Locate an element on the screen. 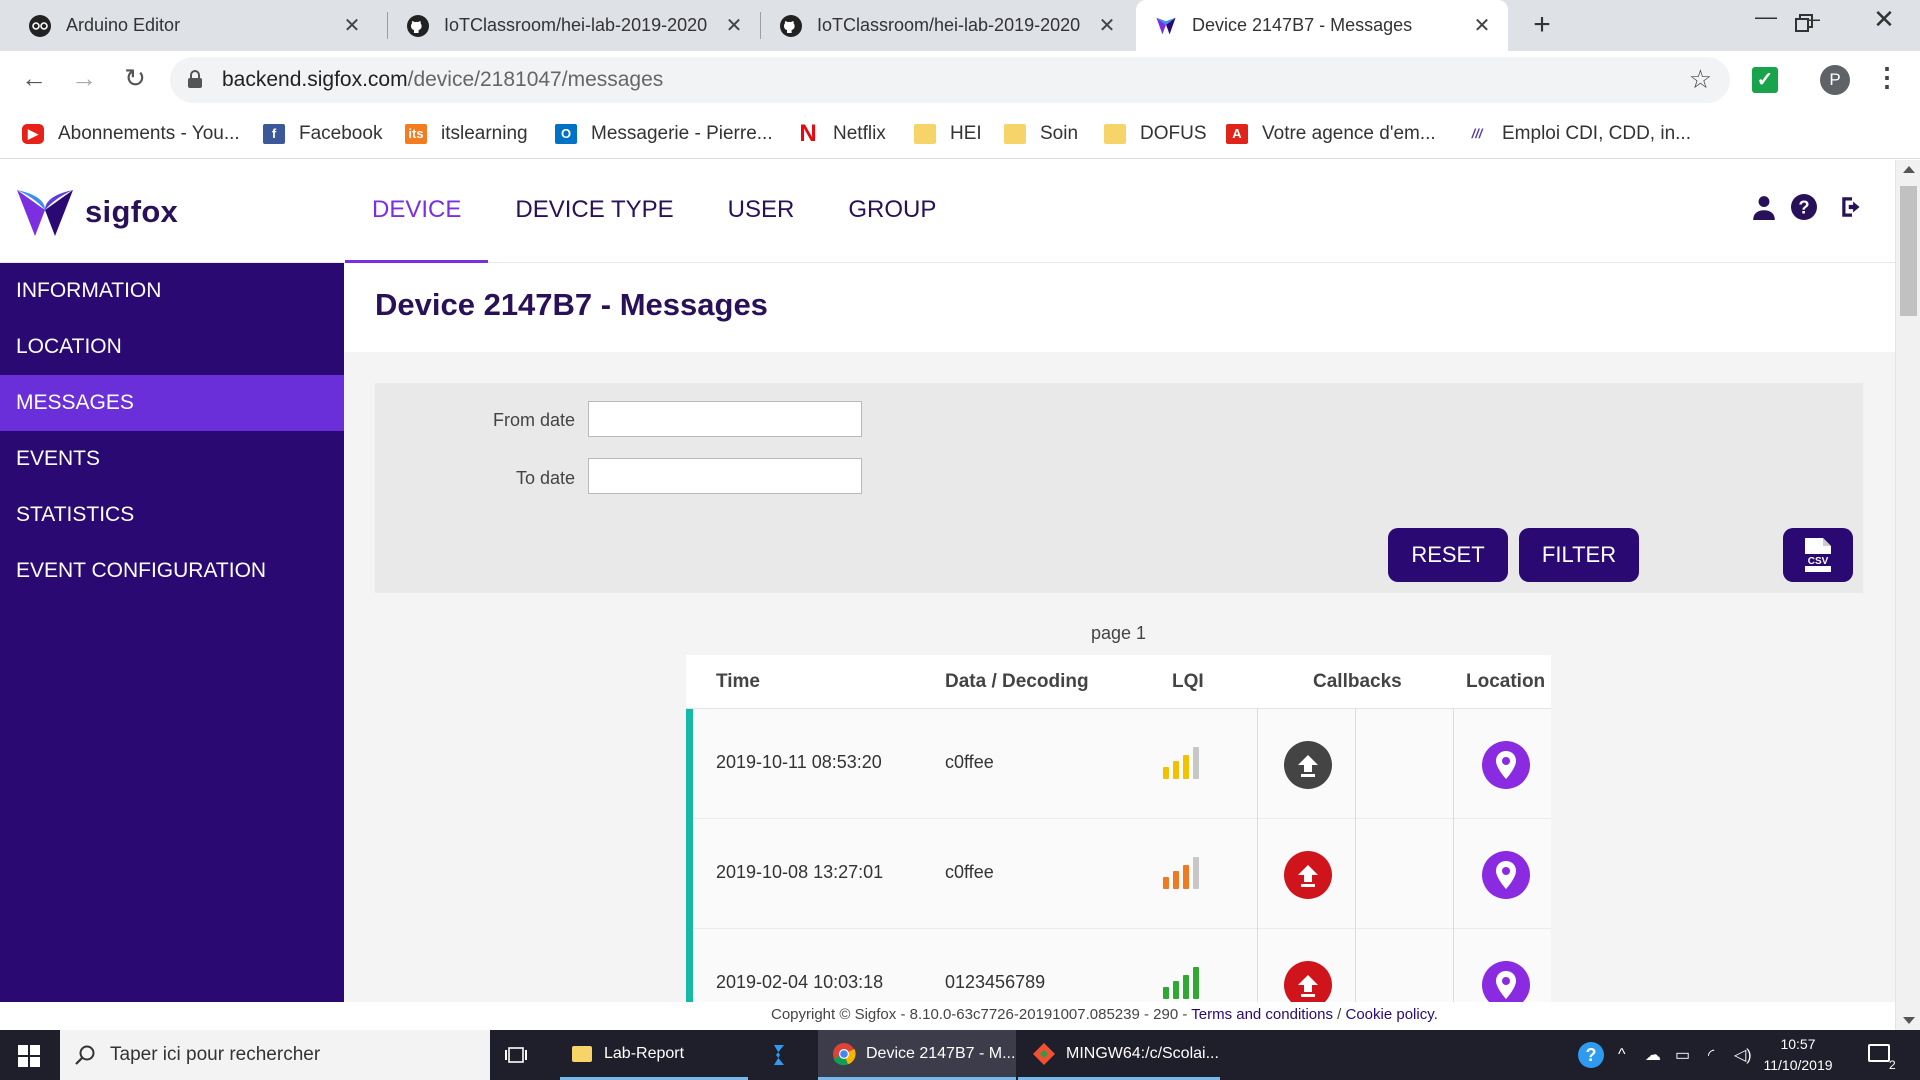 Image resolution: width=1920 pixels, height=1080 pixels. sidebar-item-events: EVENTS is located at coordinates (172, 459).